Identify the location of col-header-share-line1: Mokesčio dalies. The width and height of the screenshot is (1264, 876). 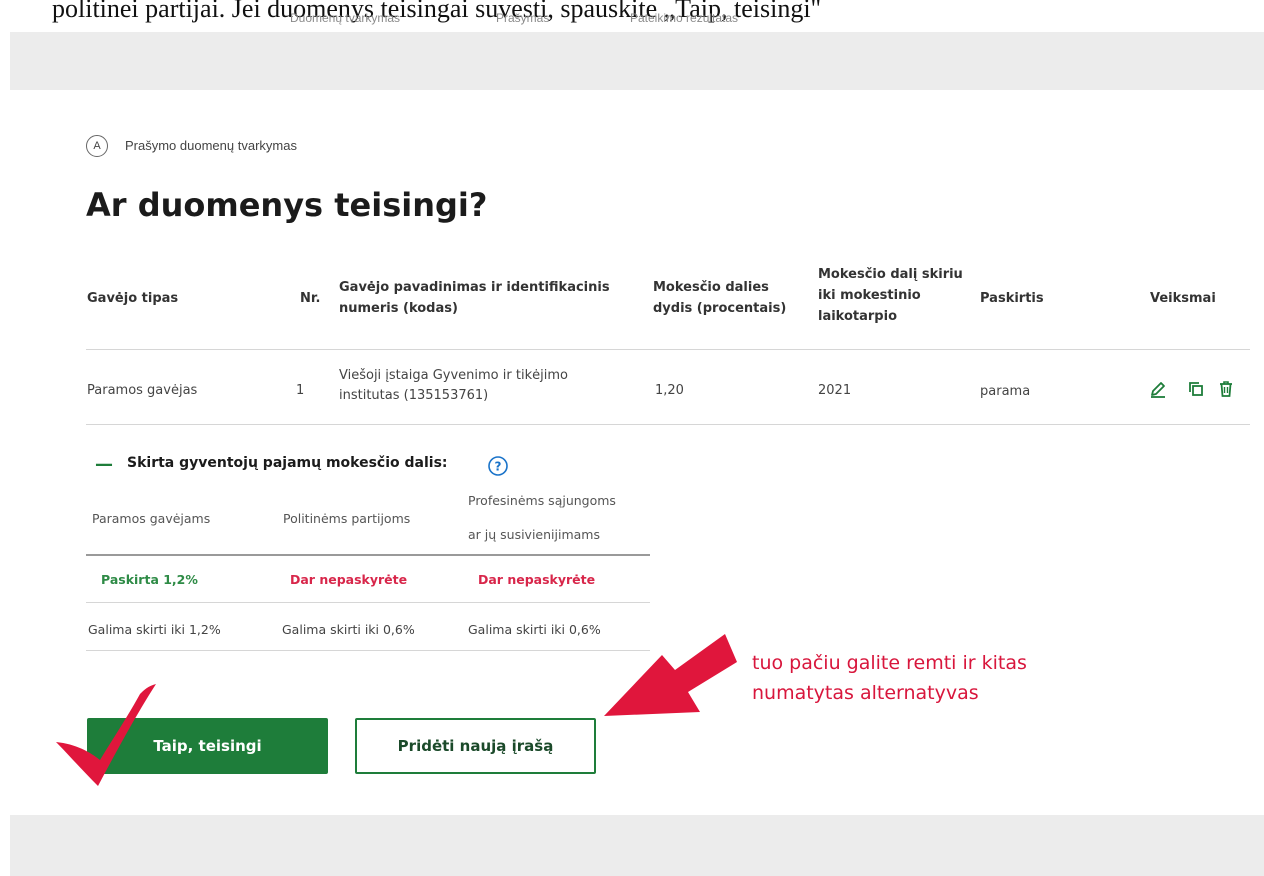
(711, 287).